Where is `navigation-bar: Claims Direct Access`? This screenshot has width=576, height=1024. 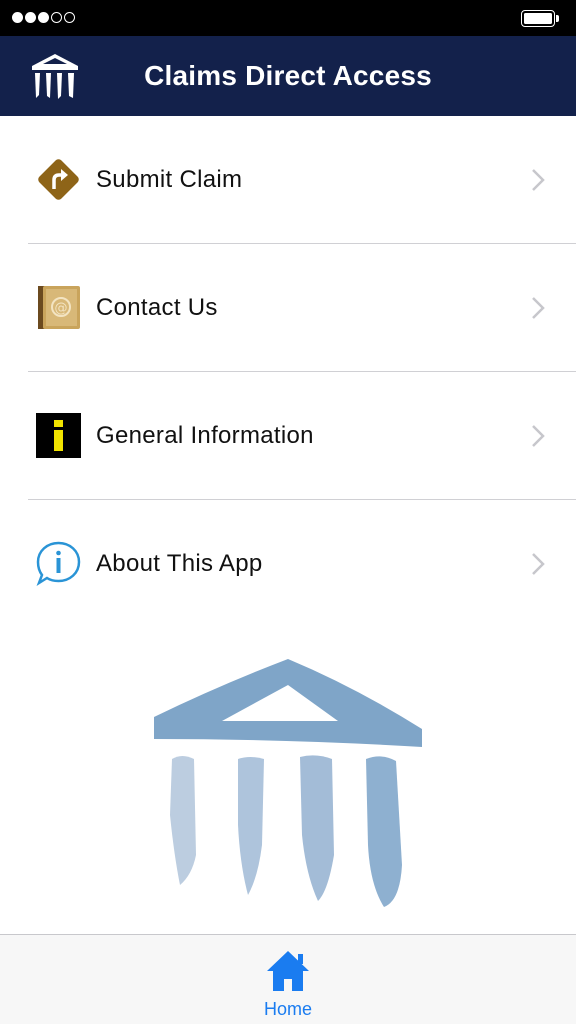 navigation-bar: Claims Direct Access is located at coordinates (288, 76).